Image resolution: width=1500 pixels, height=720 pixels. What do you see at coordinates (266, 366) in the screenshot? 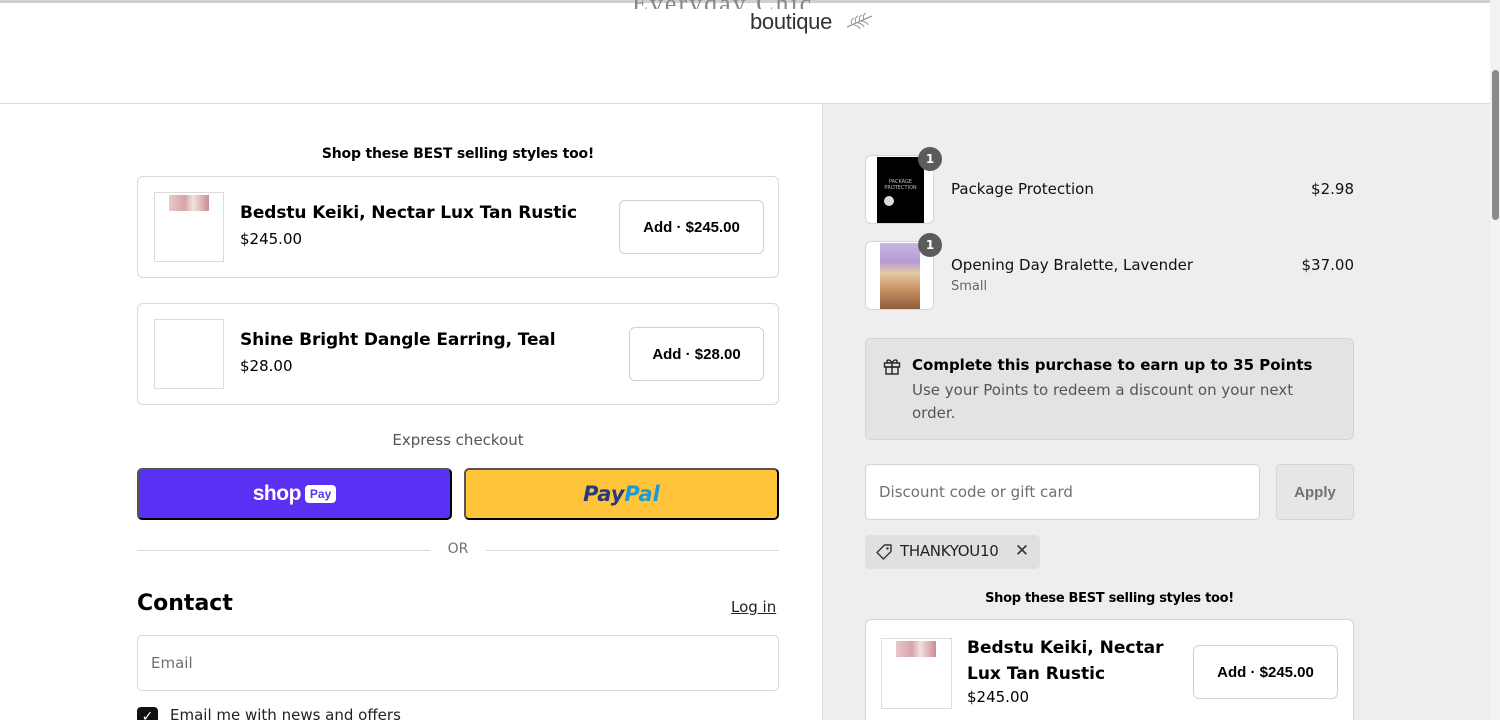
I see `upsell-product-price: $28.00` at bounding box center [266, 366].